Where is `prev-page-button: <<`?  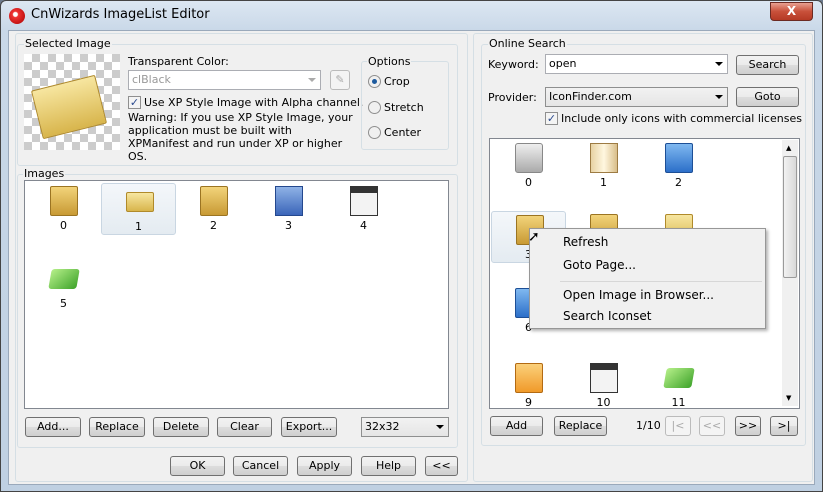 prev-page-button: << is located at coordinates (712, 426).